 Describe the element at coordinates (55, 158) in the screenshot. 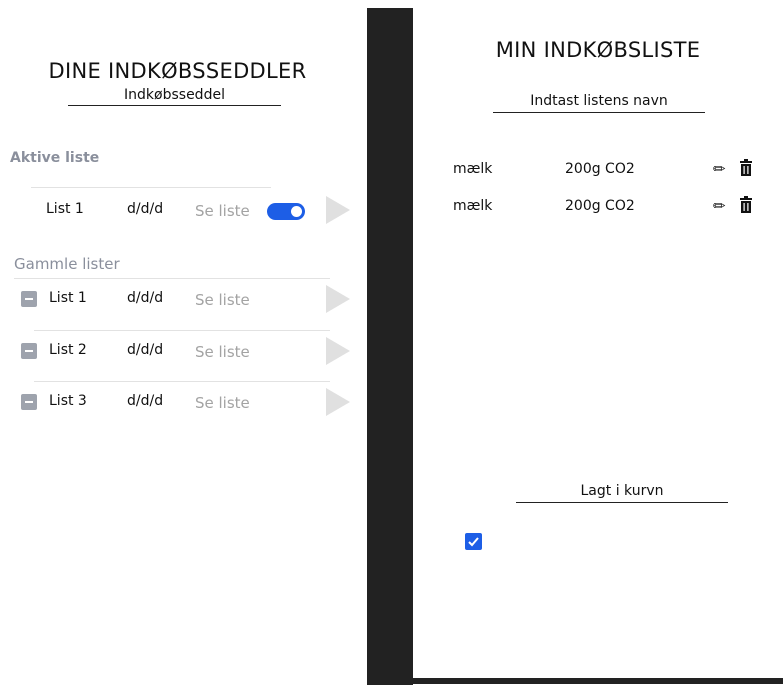

I see `active-list-heading: Aktive liste` at that location.